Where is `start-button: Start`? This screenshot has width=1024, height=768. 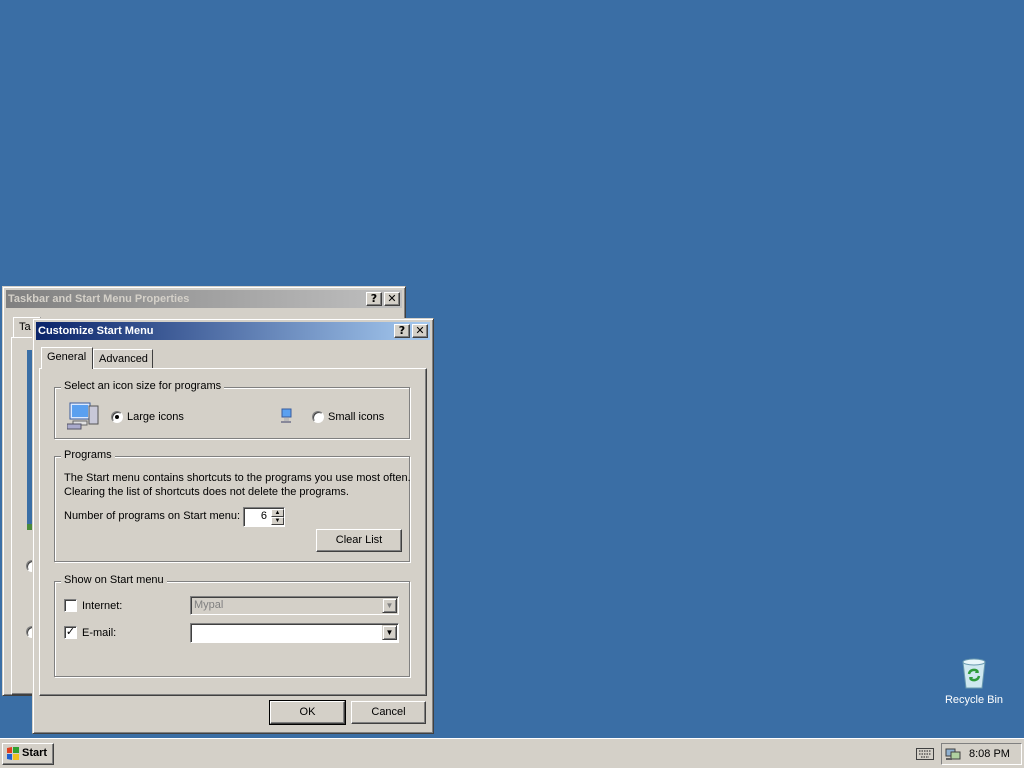
start-button: Start is located at coordinates (28, 754).